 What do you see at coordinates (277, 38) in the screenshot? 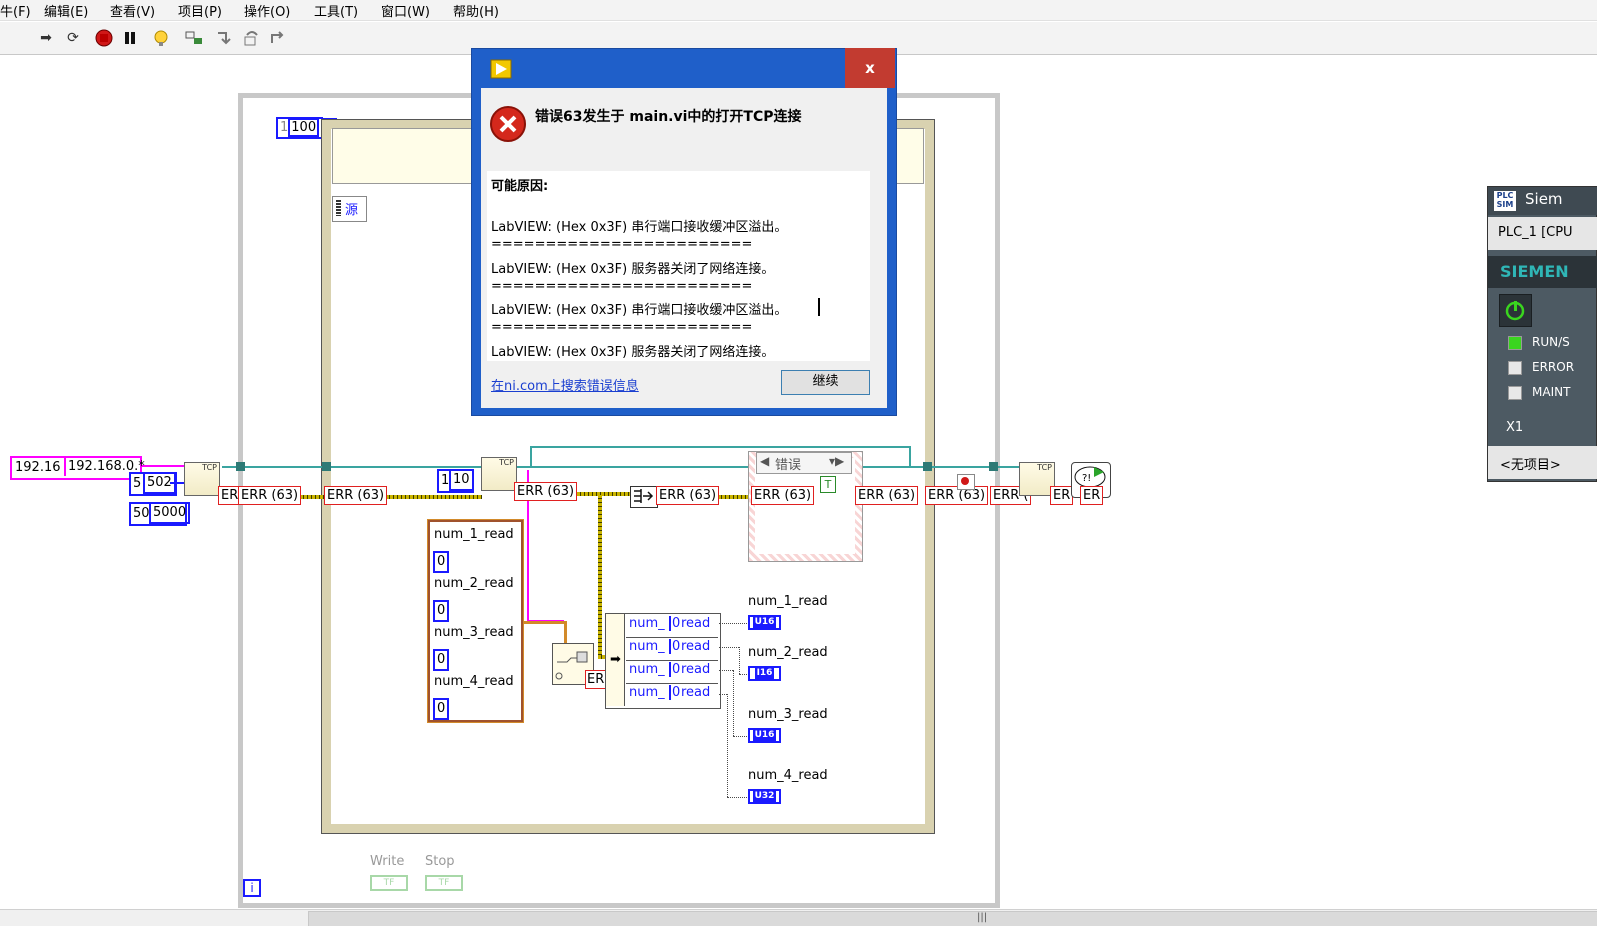
I see `step-out-icon` at bounding box center [277, 38].